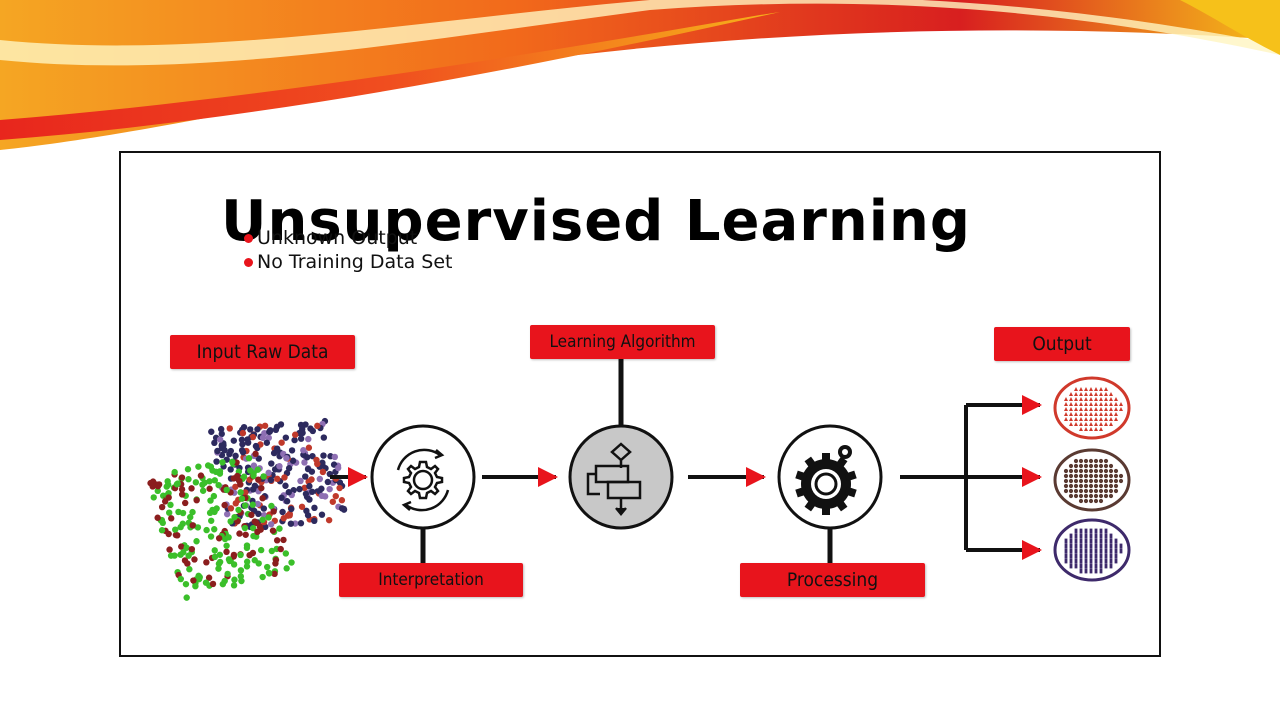 The height and width of the screenshot is (720, 1280). I want to click on label-processing: Processing, so click(832, 580).